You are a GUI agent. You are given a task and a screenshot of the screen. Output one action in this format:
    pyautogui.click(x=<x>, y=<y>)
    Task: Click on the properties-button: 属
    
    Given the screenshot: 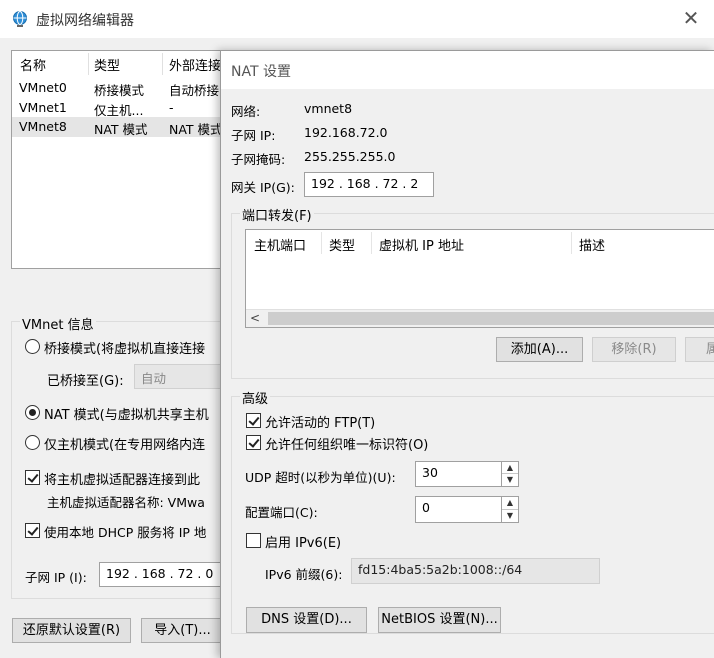 What is the action you would take?
    pyautogui.click(x=699, y=349)
    